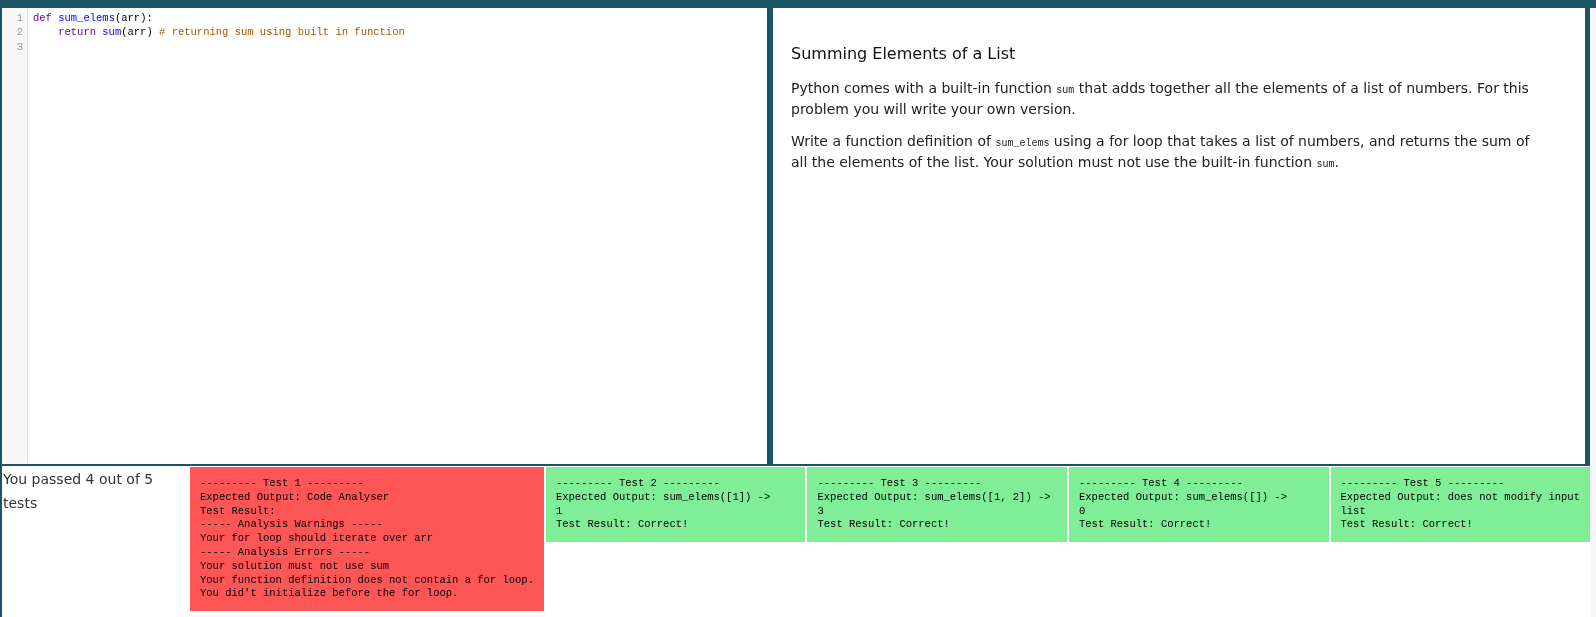  What do you see at coordinates (367, 539) in the screenshot?
I see `test-result-card: --------- Test 1 --------- Expected Output: Code Analyser Test Result: ----- Analysis Warnings ----- Your for loop should iterate over arr ----- Analysis Errors ----- Your solution must not use sum Your function definition does not contain a for loop. You did't initialize before the for loop.` at bounding box center [367, 539].